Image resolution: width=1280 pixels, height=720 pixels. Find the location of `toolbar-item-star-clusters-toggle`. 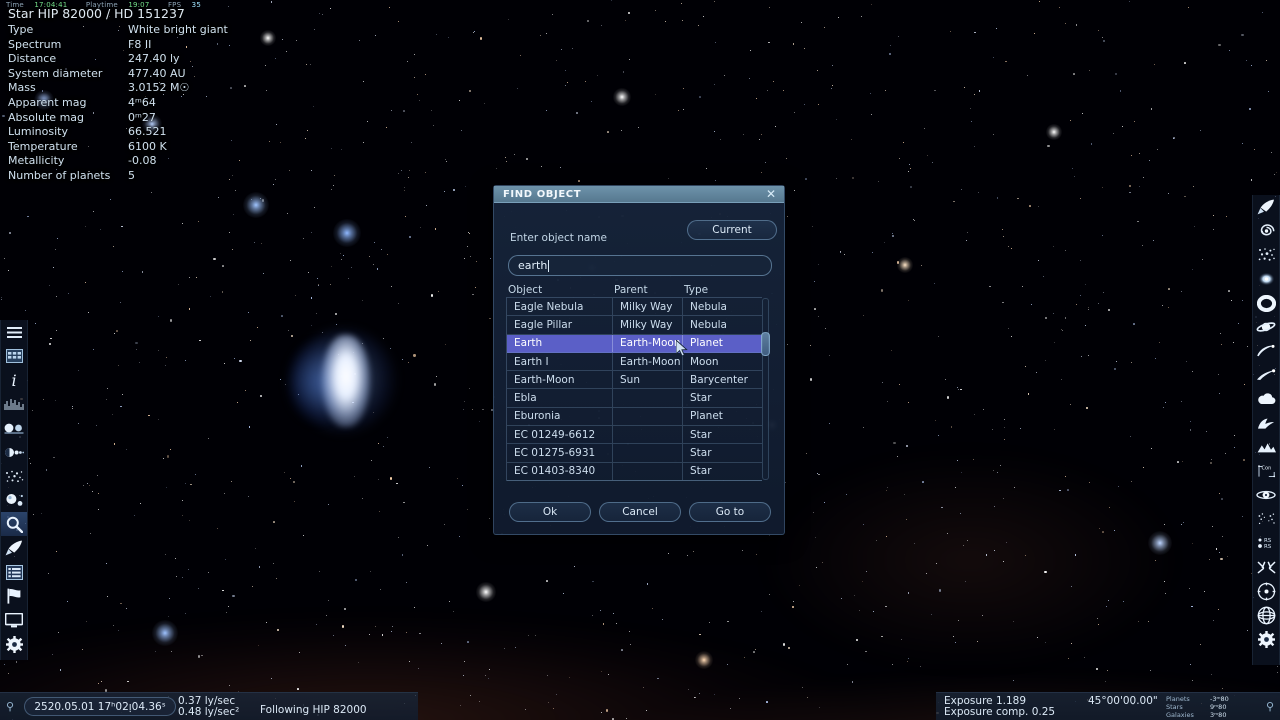

toolbar-item-star-clusters-toggle is located at coordinates (1266, 255).